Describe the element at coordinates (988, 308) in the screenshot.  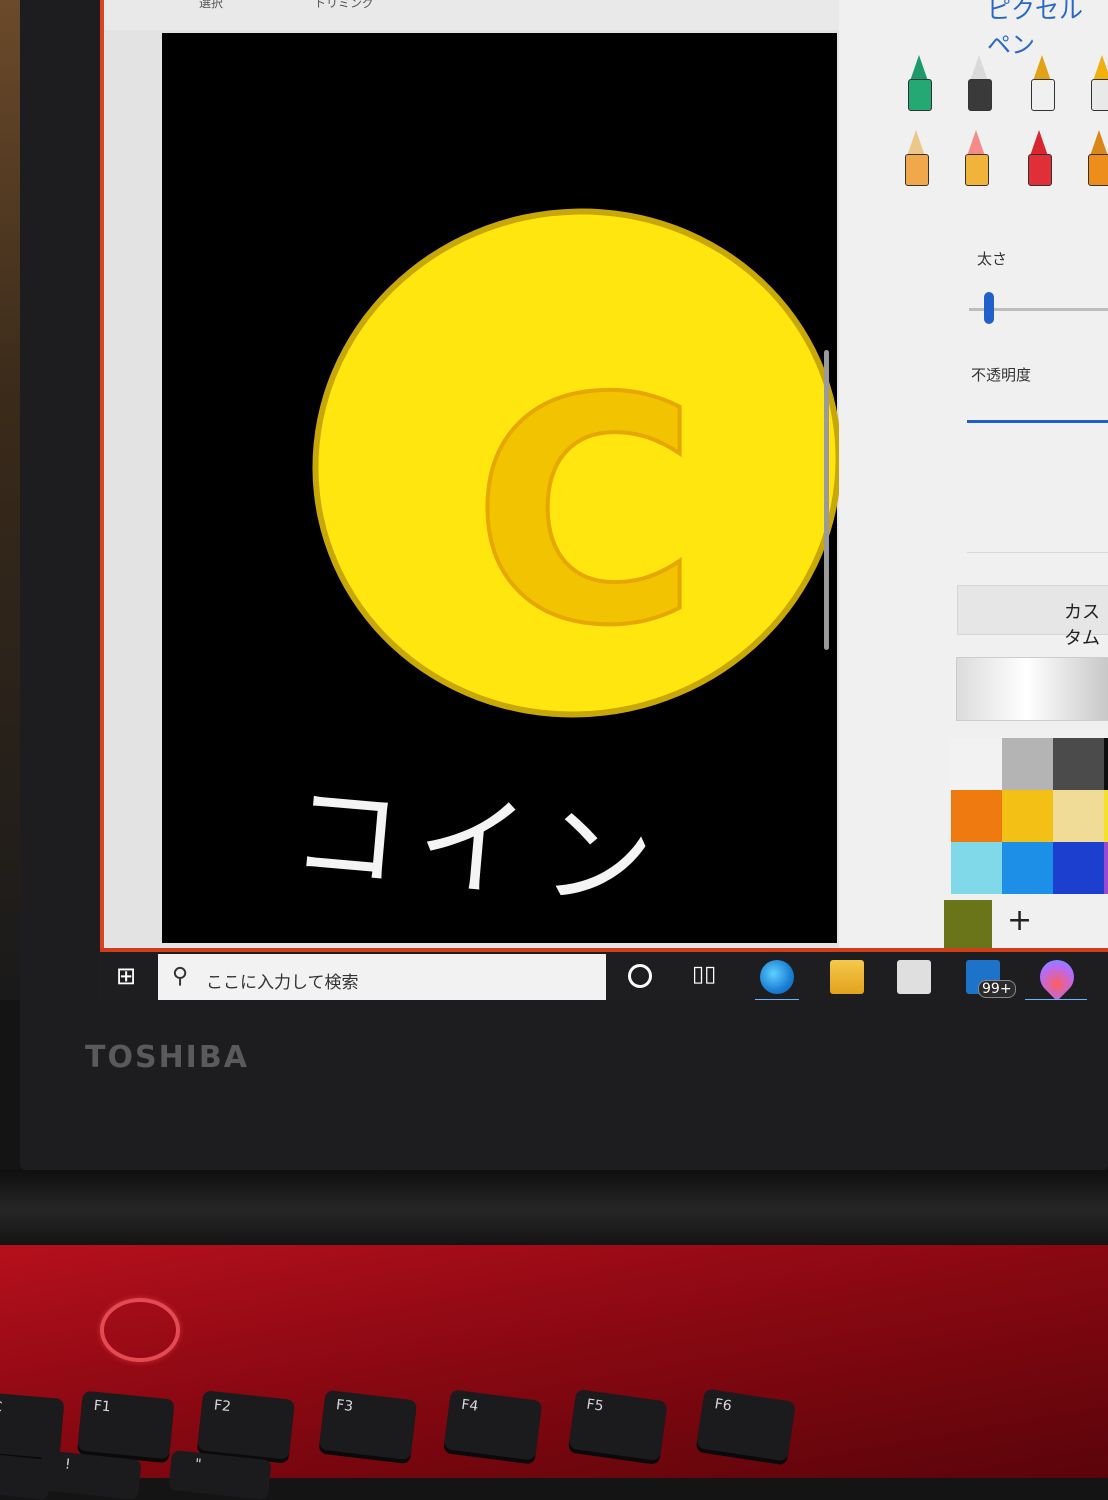
I see `size-slider-thumb` at that location.